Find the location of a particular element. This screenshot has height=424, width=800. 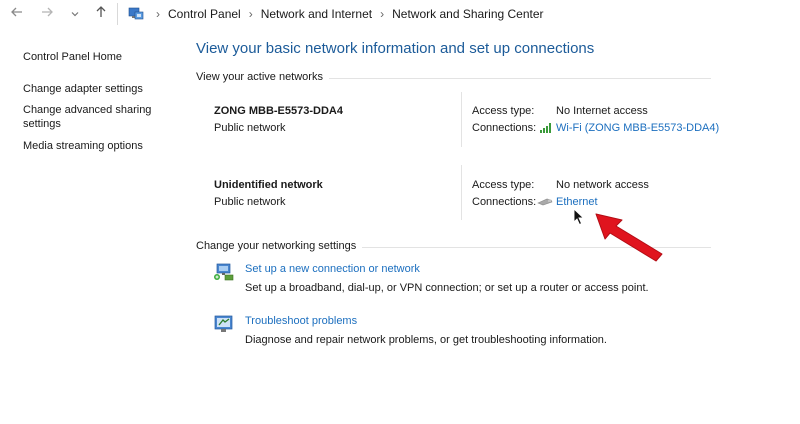

control-panel-icon is located at coordinates (136, 13).